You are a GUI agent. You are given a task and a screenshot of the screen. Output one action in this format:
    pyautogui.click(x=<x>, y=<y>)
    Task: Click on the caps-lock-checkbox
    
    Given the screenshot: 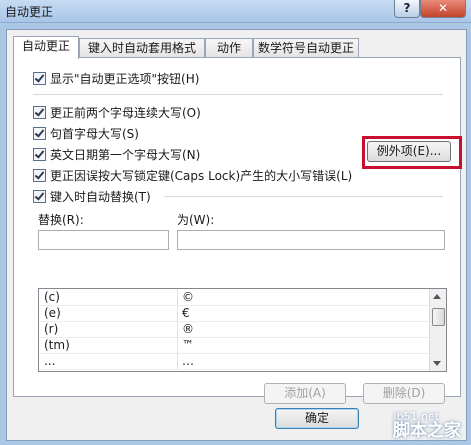 What is the action you would take?
    pyautogui.click(x=39, y=175)
    